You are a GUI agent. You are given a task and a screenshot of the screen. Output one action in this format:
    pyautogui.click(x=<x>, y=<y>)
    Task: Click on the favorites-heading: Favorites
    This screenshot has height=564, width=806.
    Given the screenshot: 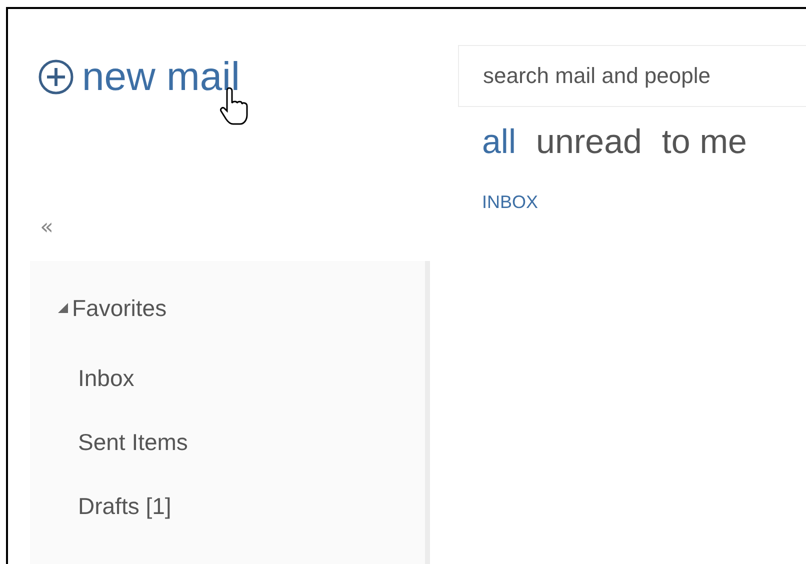 What is the action you would take?
    pyautogui.click(x=119, y=308)
    